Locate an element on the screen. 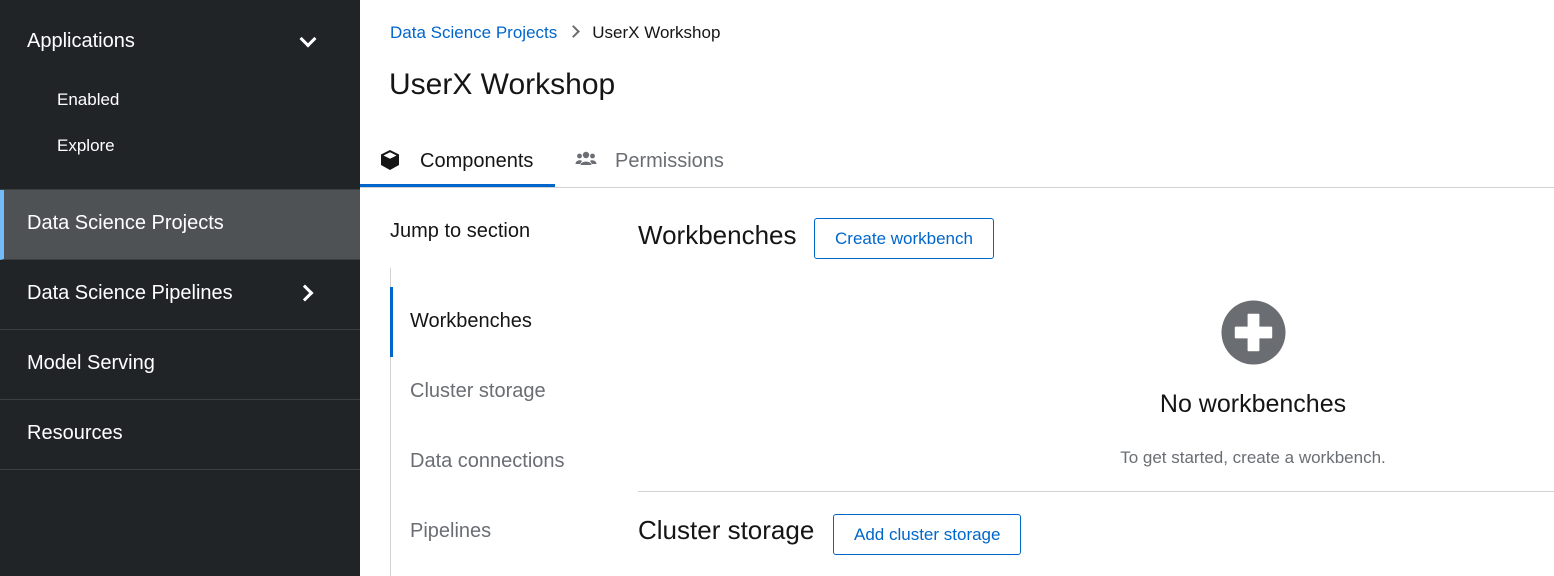 The width and height of the screenshot is (1554, 576). sidebar-item-resources: Resources is located at coordinates (180, 435).